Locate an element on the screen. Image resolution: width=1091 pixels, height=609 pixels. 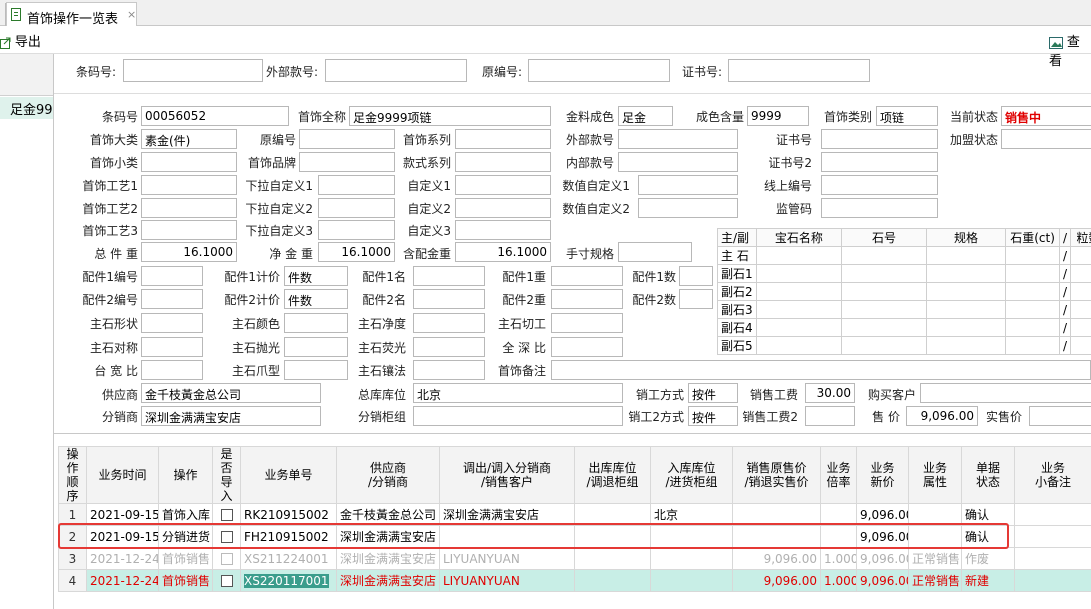
hand-size-field is located at coordinates (655, 252).